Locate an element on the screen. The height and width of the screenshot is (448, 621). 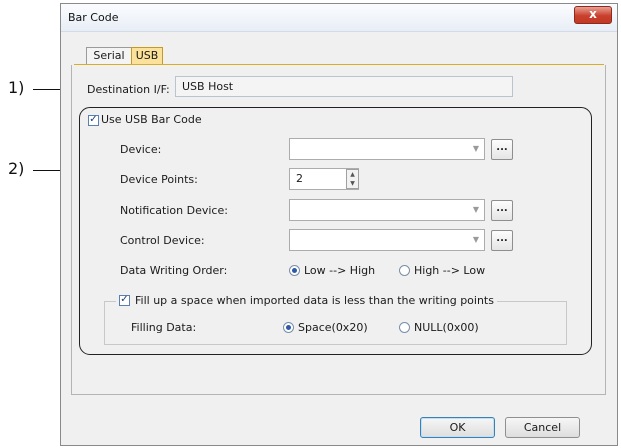
tab-usb: USB is located at coordinates (147, 56).